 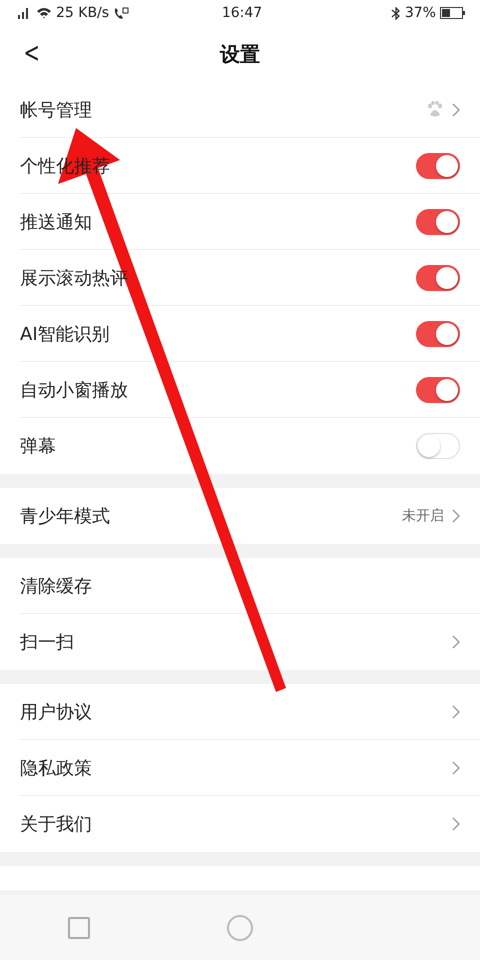 I want to click on setting-label: 关于我们, so click(x=56, y=824).